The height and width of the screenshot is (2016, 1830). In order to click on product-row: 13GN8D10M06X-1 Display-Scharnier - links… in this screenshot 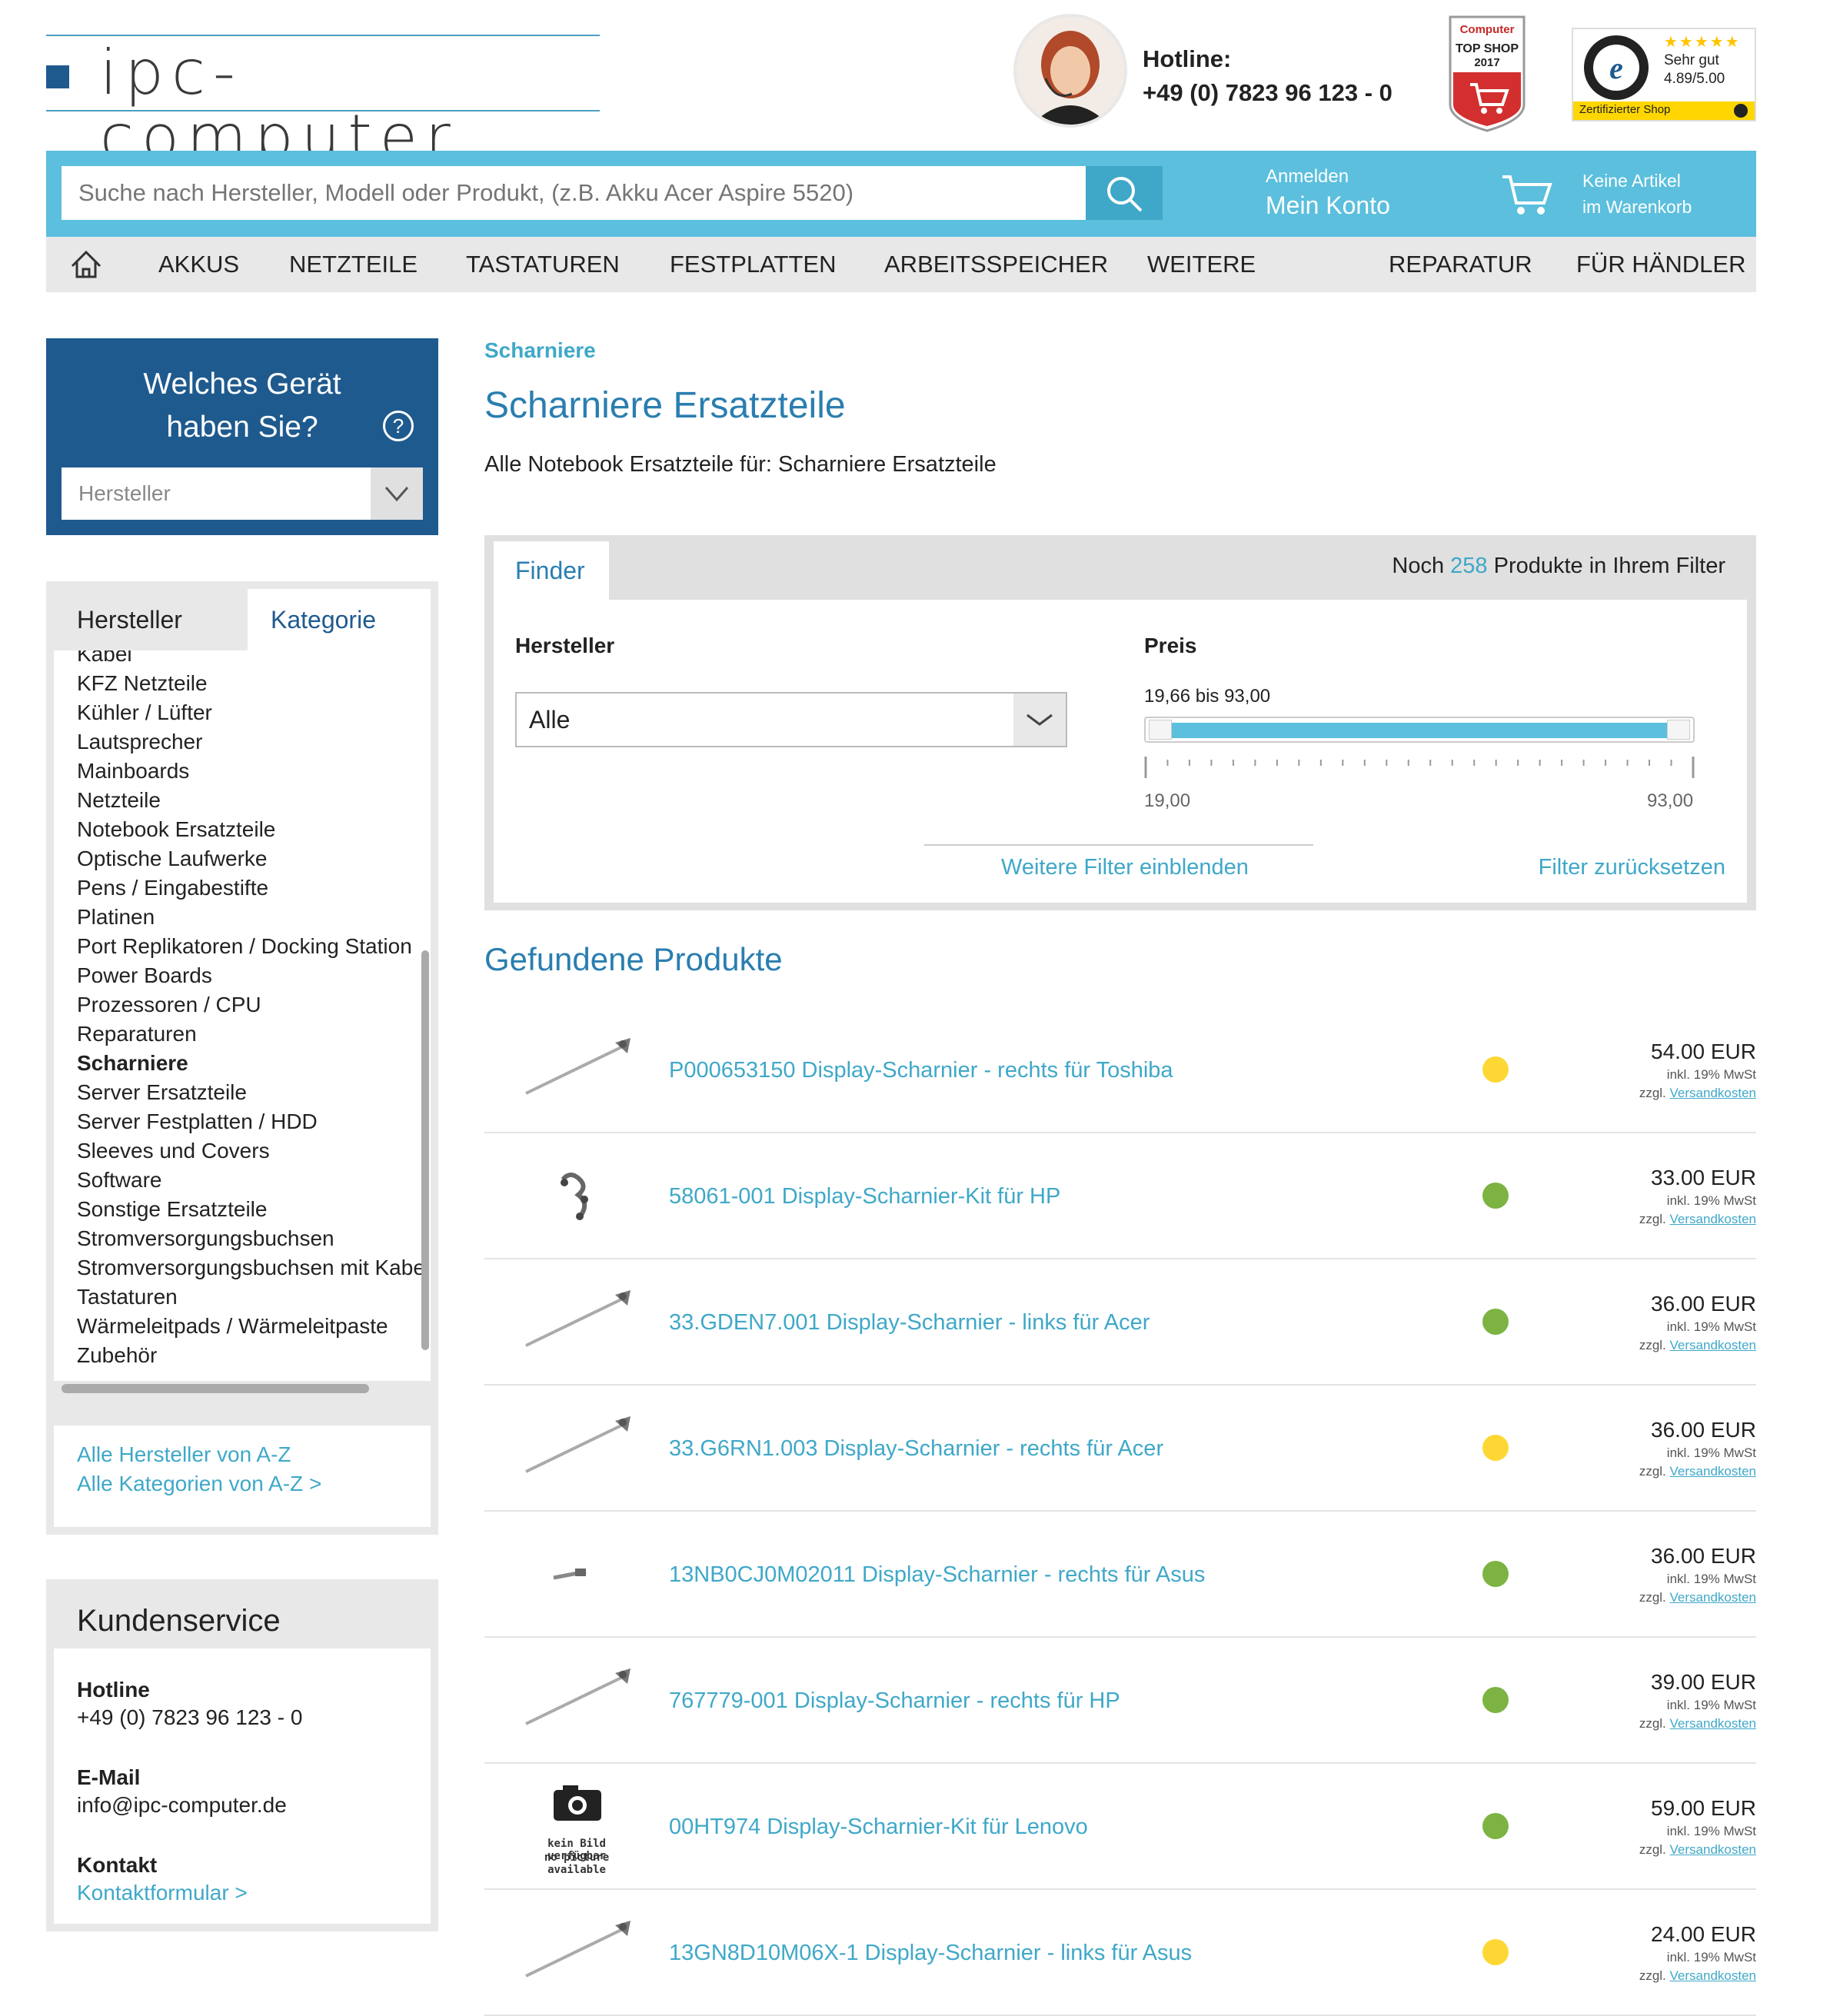, I will do `click(1120, 1953)`.